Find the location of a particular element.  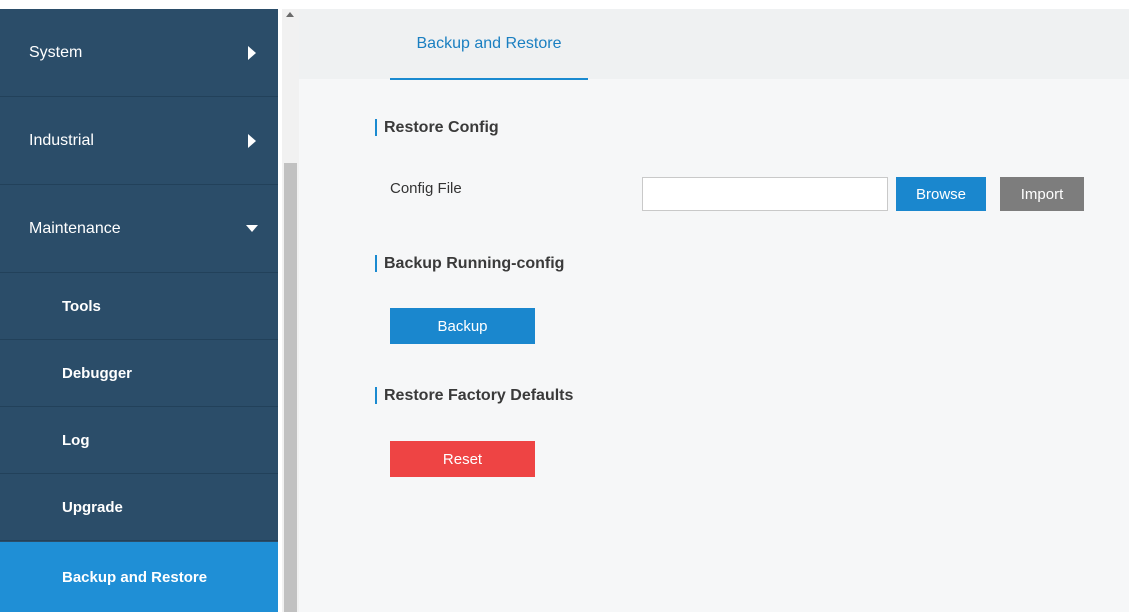

sidebar-item-backup-and-restore: Backup and Restore is located at coordinates (139, 577).